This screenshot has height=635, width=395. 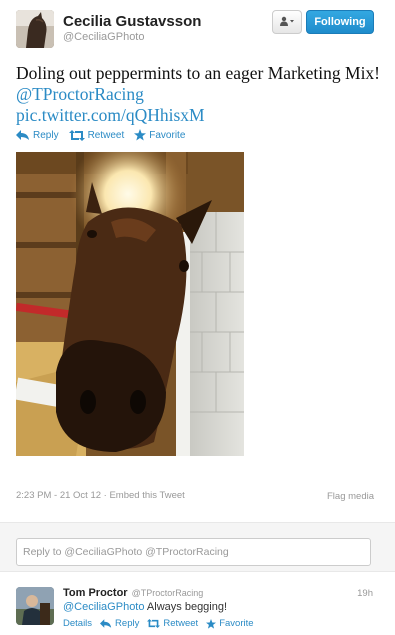 What do you see at coordinates (340, 22) in the screenshot?
I see `following-button: Following` at bounding box center [340, 22].